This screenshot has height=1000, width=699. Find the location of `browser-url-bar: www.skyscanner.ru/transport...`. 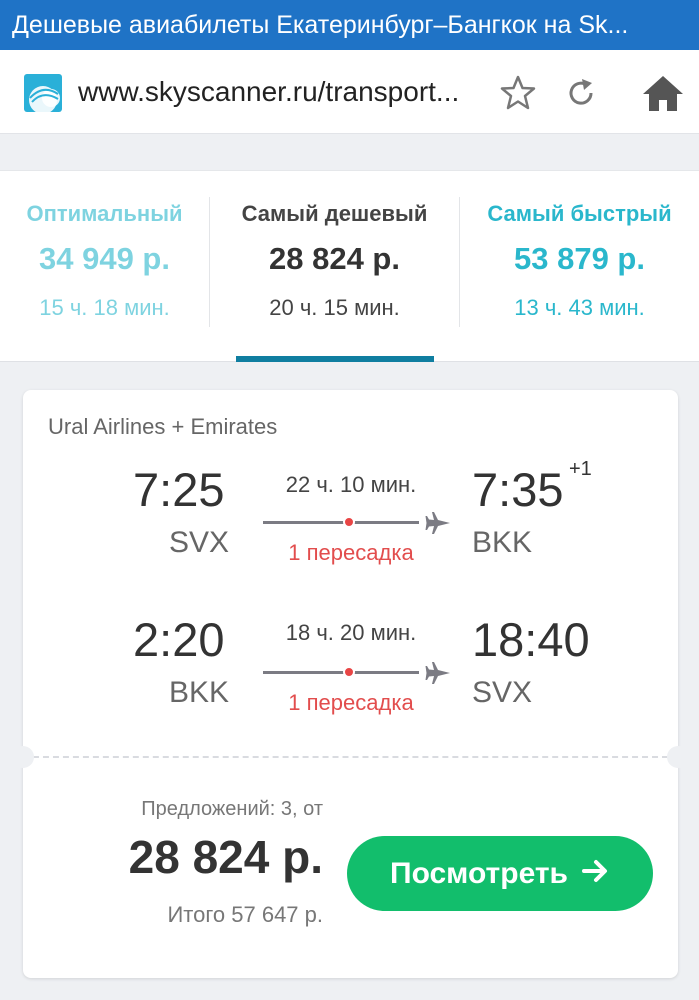

browser-url-bar: www.skyscanner.ru/transport... is located at coordinates (349, 92).